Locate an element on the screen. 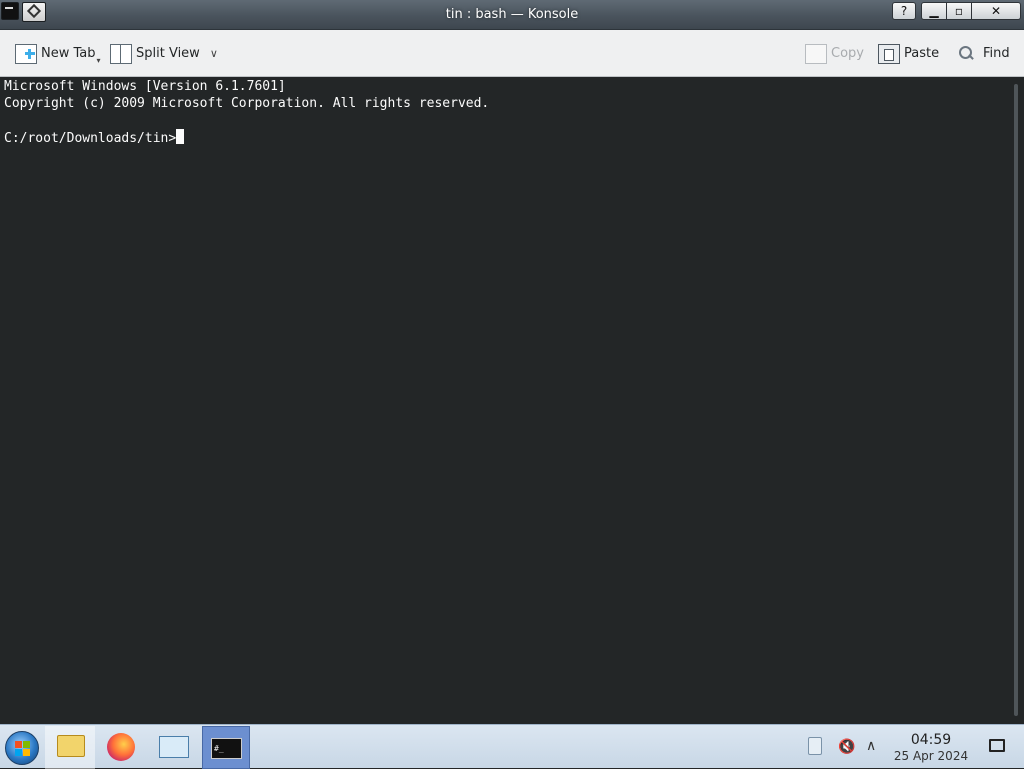 This screenshot has width=1024, height=769. windows-logo-icon is located at coordinates (18, 744).